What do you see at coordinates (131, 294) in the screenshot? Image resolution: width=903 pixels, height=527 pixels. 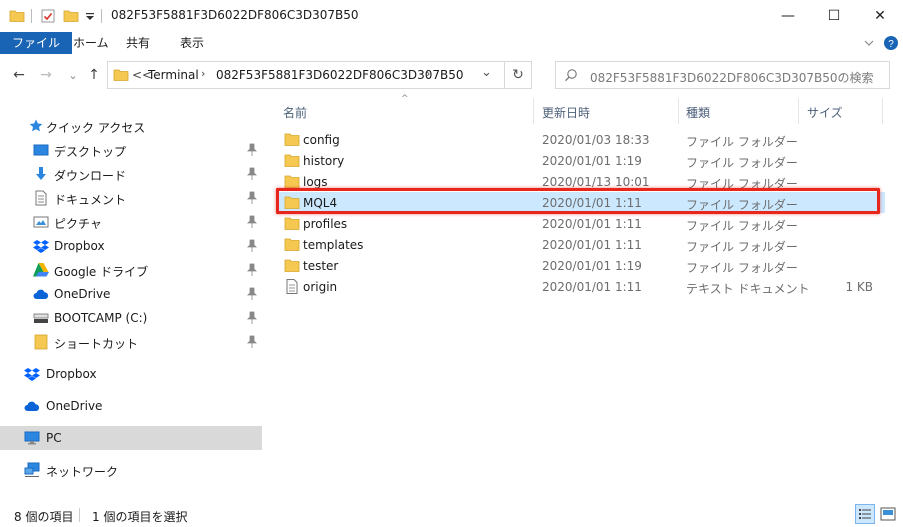 I see `sidebar-item-onedrive: OneDrive` at bounding box center [131, 294].